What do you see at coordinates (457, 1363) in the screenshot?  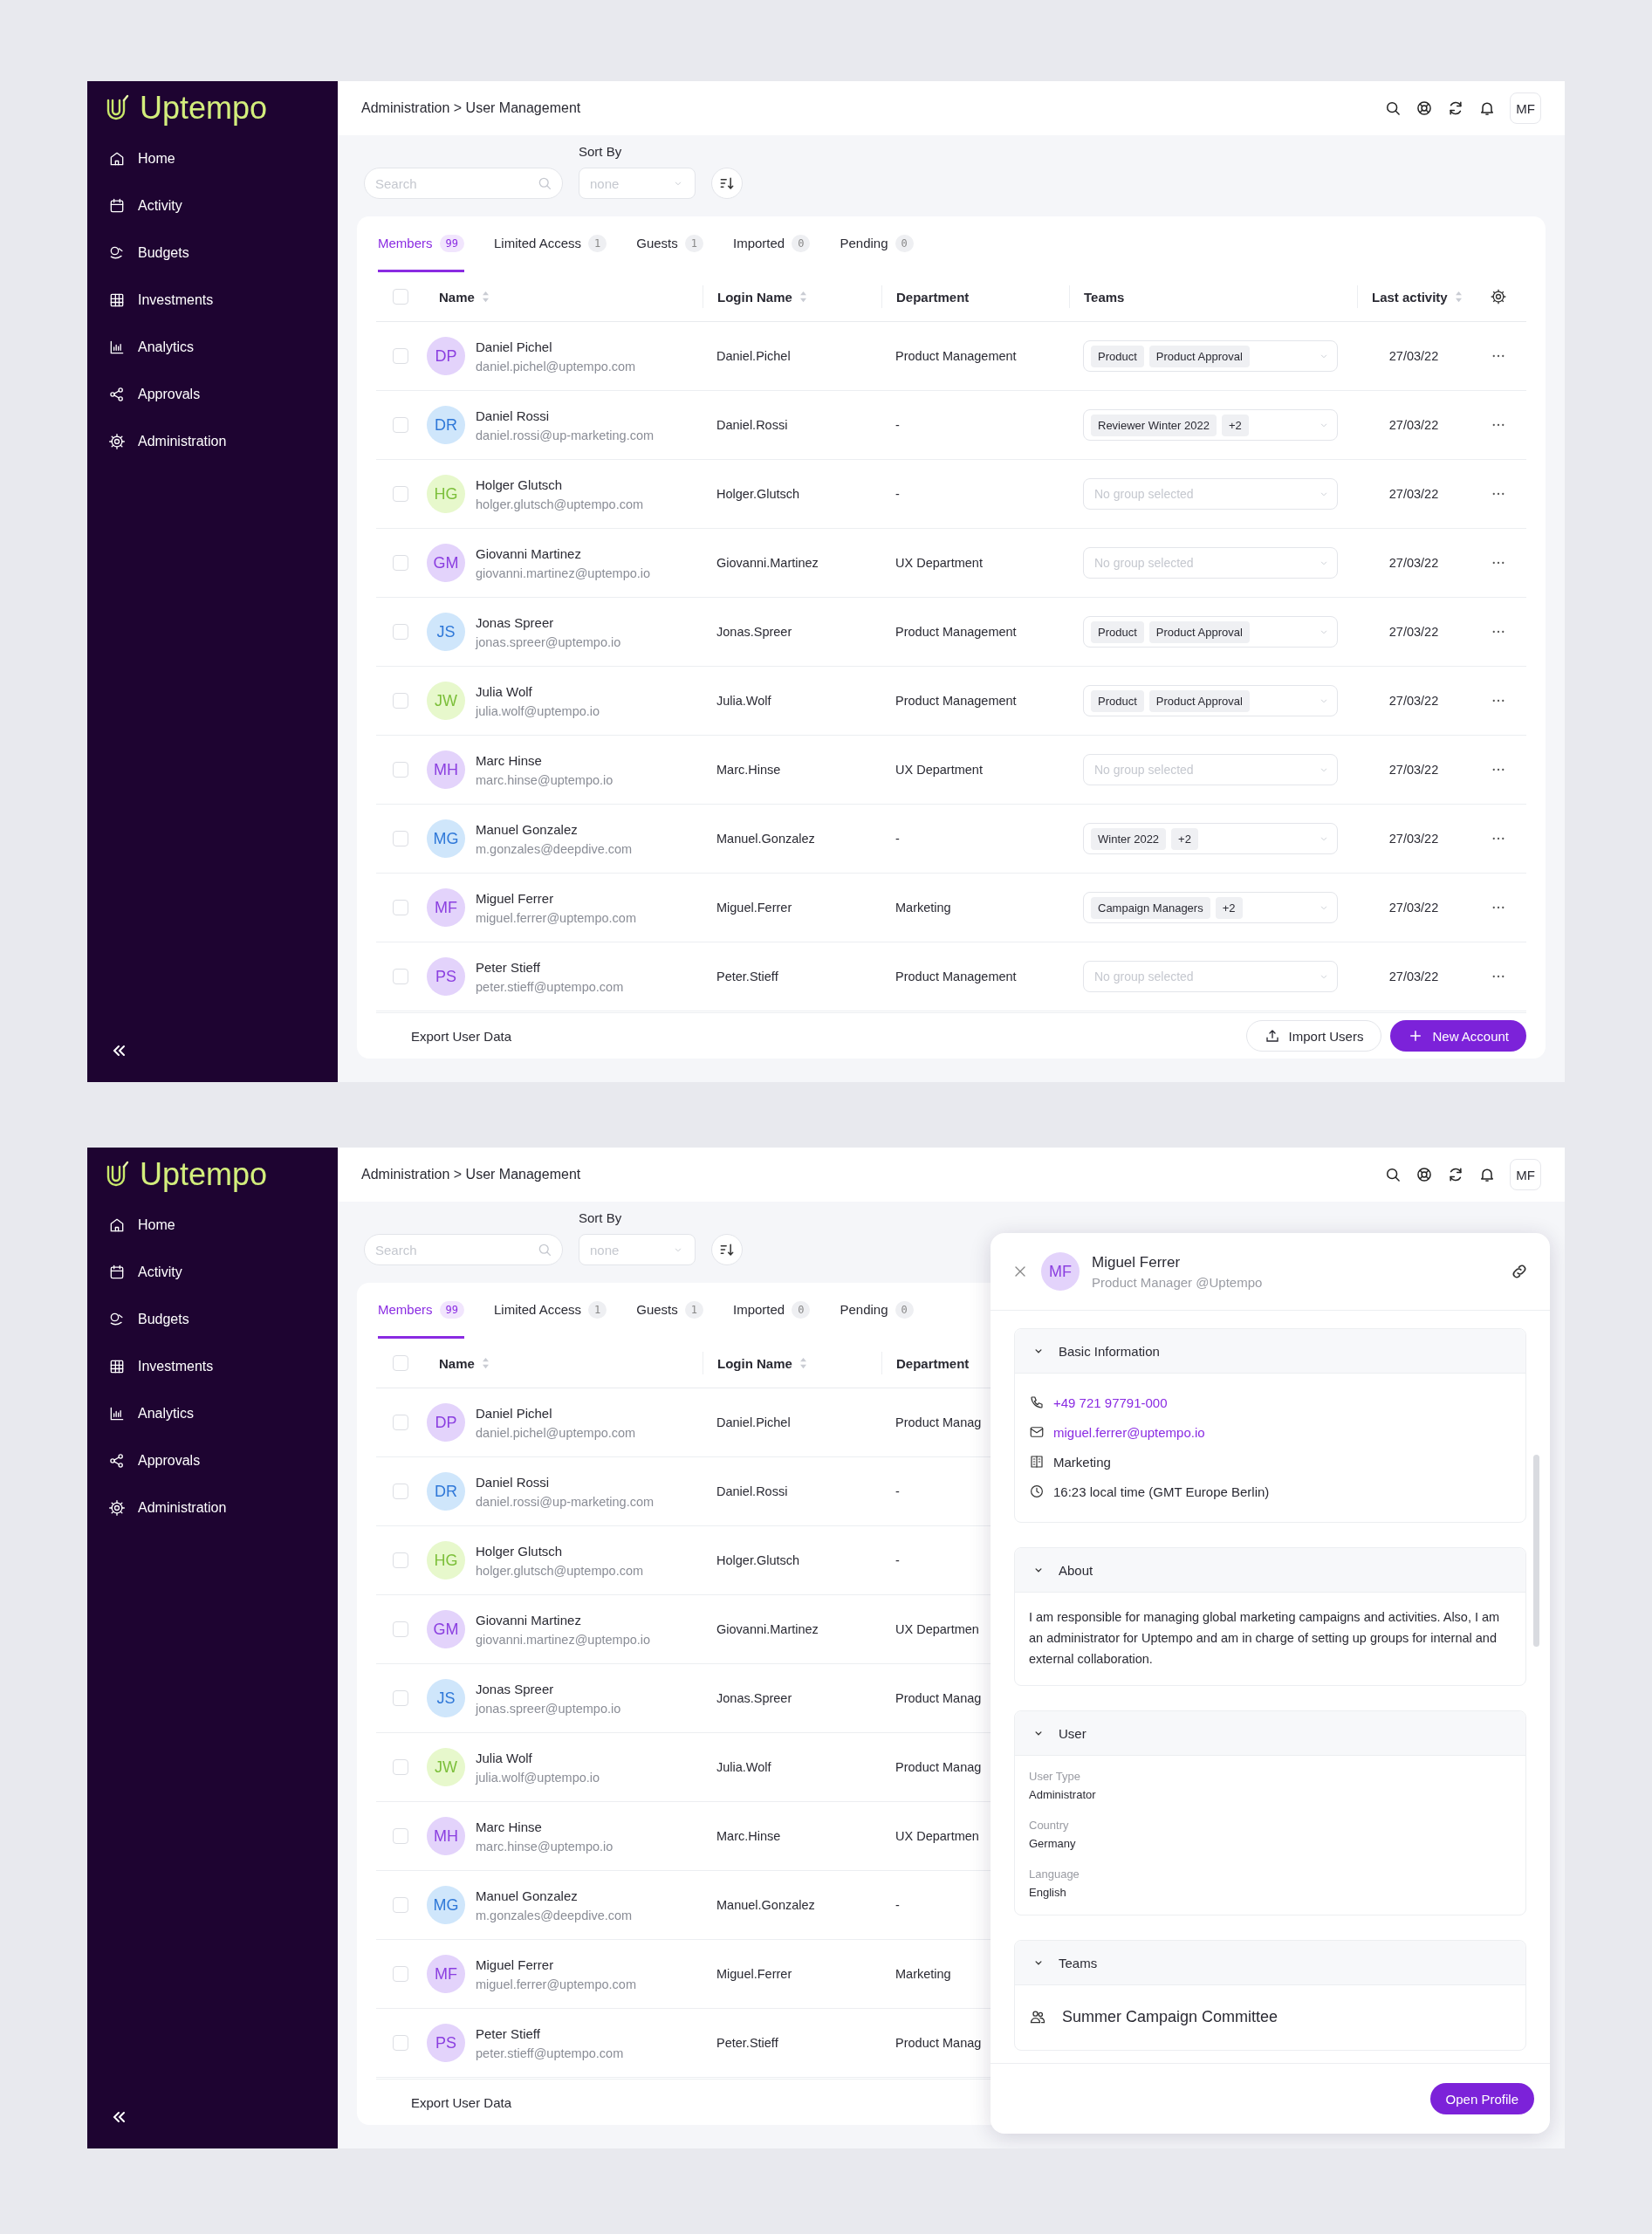 I see `column-header: Name` at bounding box center [457, 1363].